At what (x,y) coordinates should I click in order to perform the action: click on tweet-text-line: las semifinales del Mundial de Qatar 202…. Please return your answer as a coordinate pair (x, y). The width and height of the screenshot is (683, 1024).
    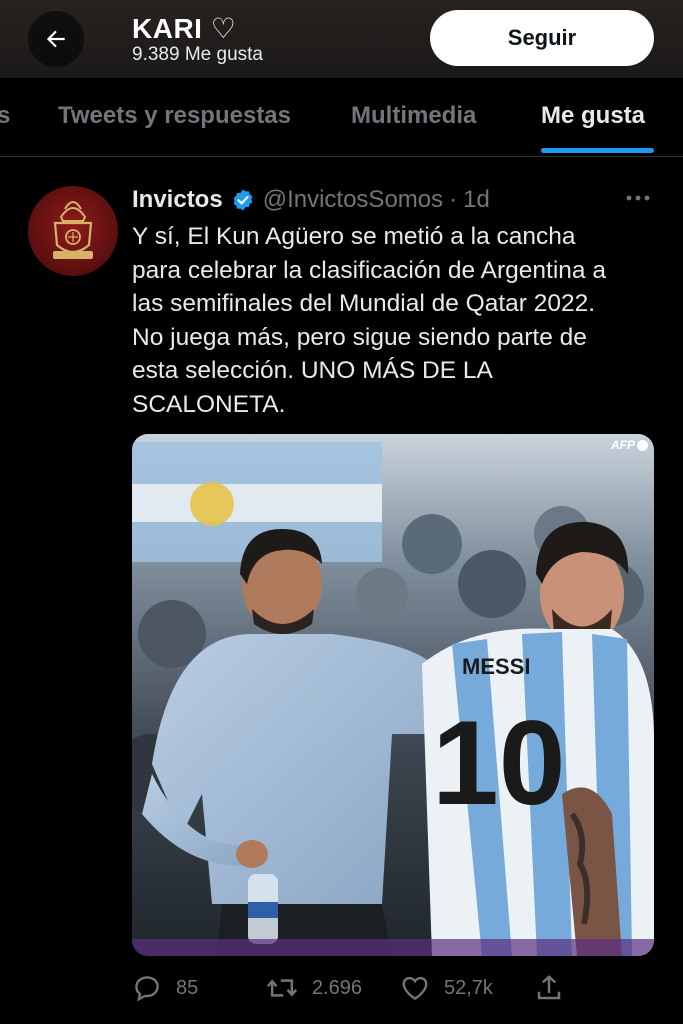
    Looking at the image, I should click on (364, 304).